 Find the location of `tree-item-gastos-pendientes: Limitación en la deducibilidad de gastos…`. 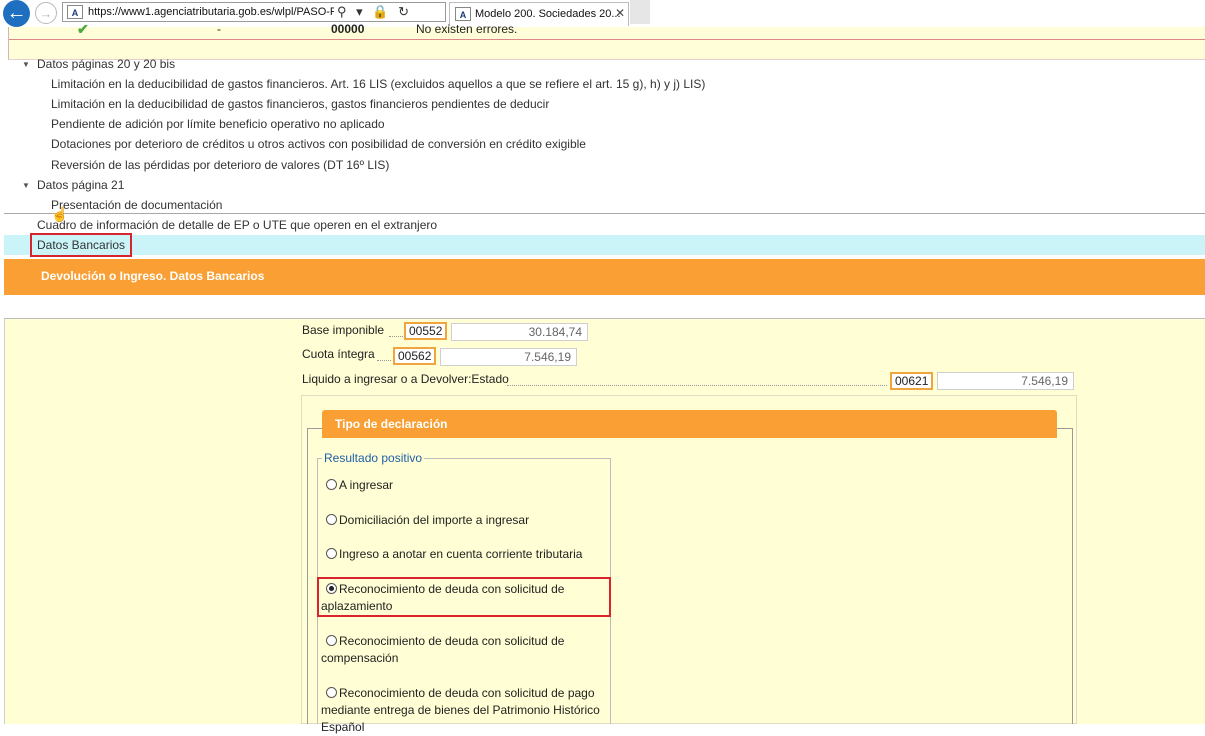

tree-item-gastos-pendientes: Limitación en la deducibilidad de gastos… is located at coordinates (300, 104).